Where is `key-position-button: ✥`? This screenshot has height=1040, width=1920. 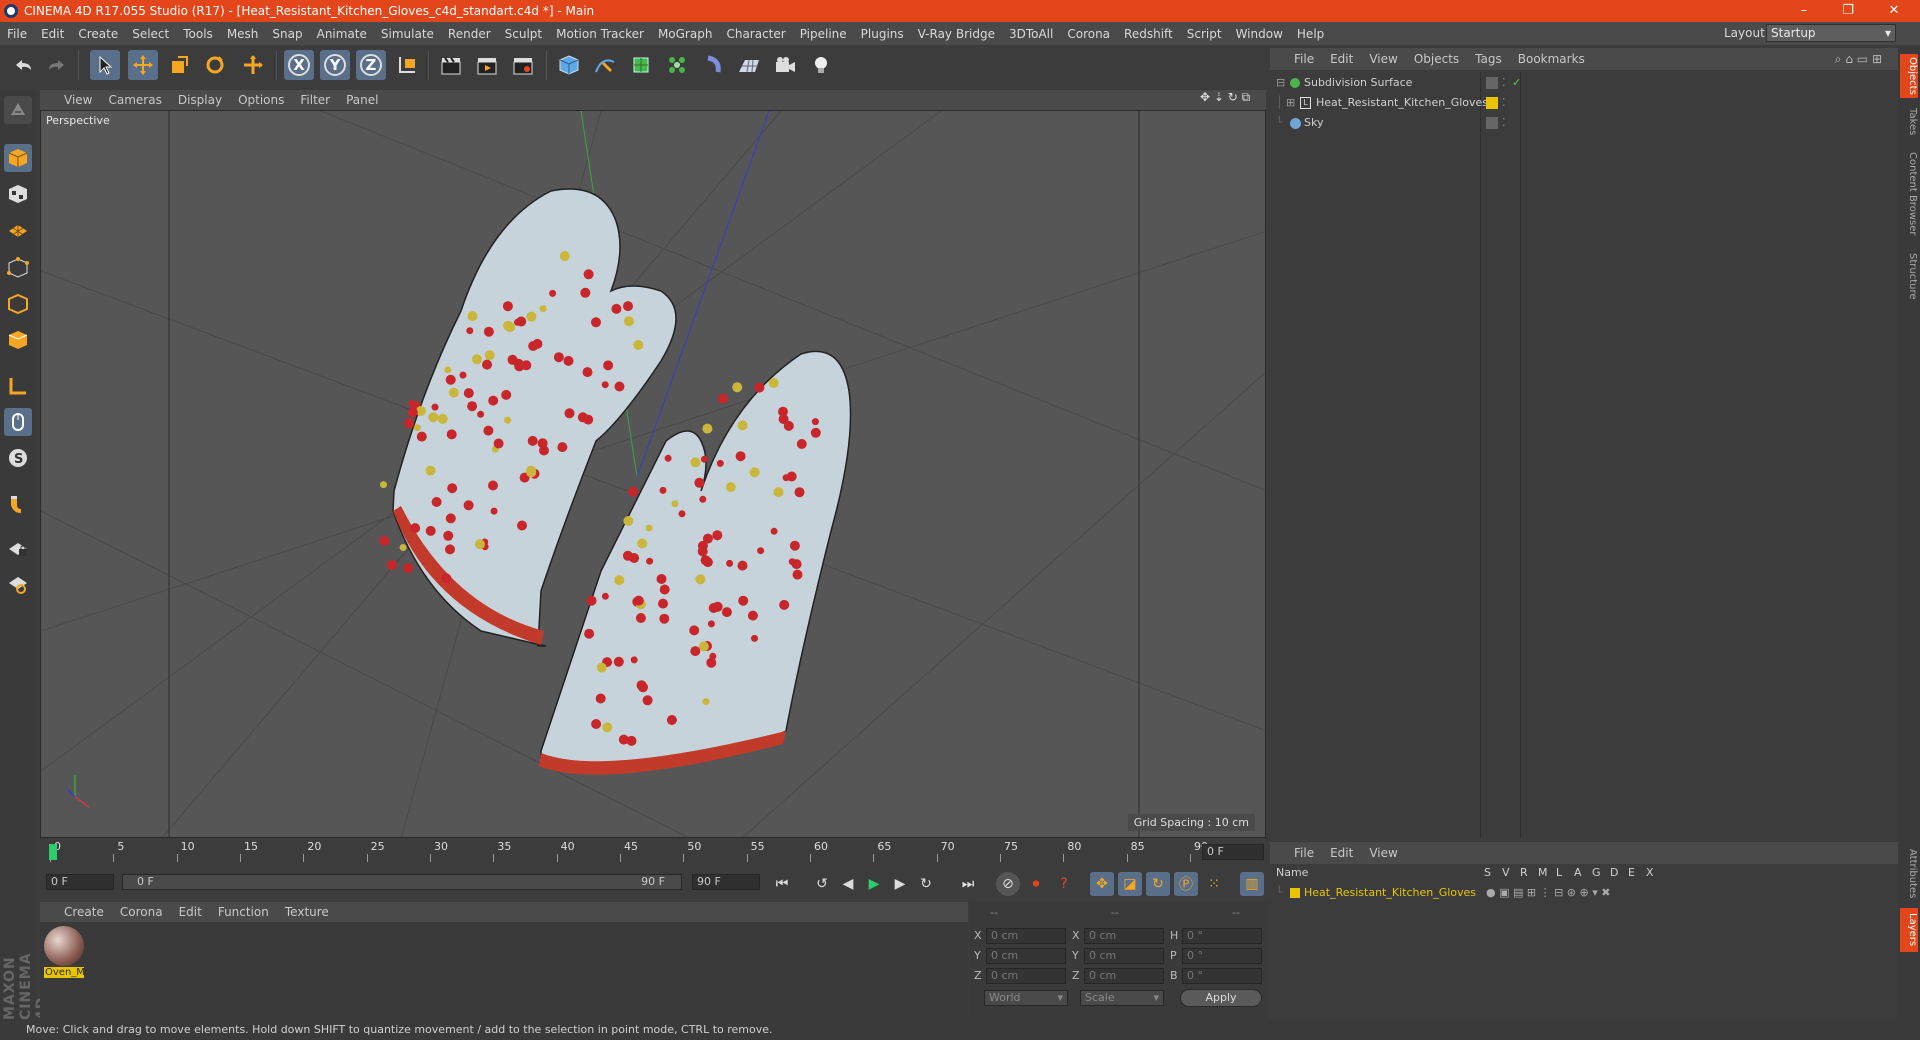
key-position-button: ✥ is located at coordinates (1102, 884).